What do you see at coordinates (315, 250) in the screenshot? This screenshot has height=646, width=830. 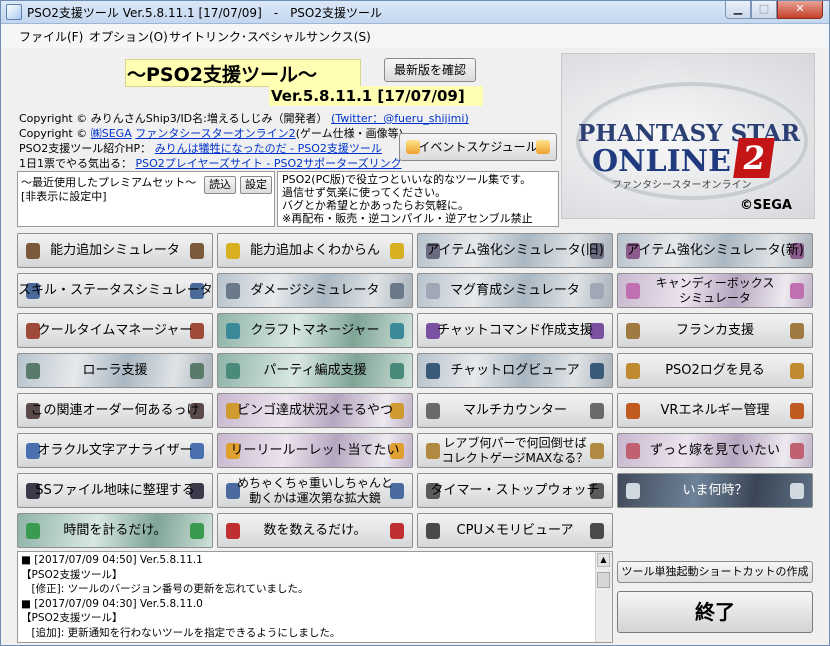 I see `tool-button: 能力追加よくわからん` at bounding box center [315, 250].